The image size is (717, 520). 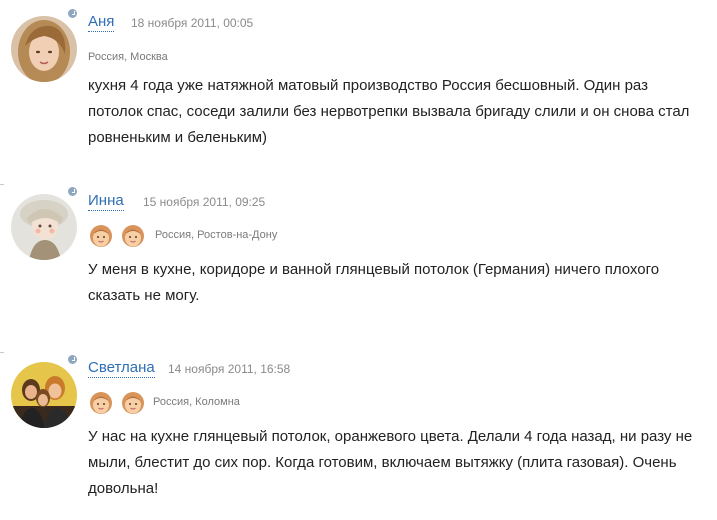 What do you see at coordinates (121, 368) in the screenshot?
I see `author-link: Светлана` at bounding box center [121, 368].